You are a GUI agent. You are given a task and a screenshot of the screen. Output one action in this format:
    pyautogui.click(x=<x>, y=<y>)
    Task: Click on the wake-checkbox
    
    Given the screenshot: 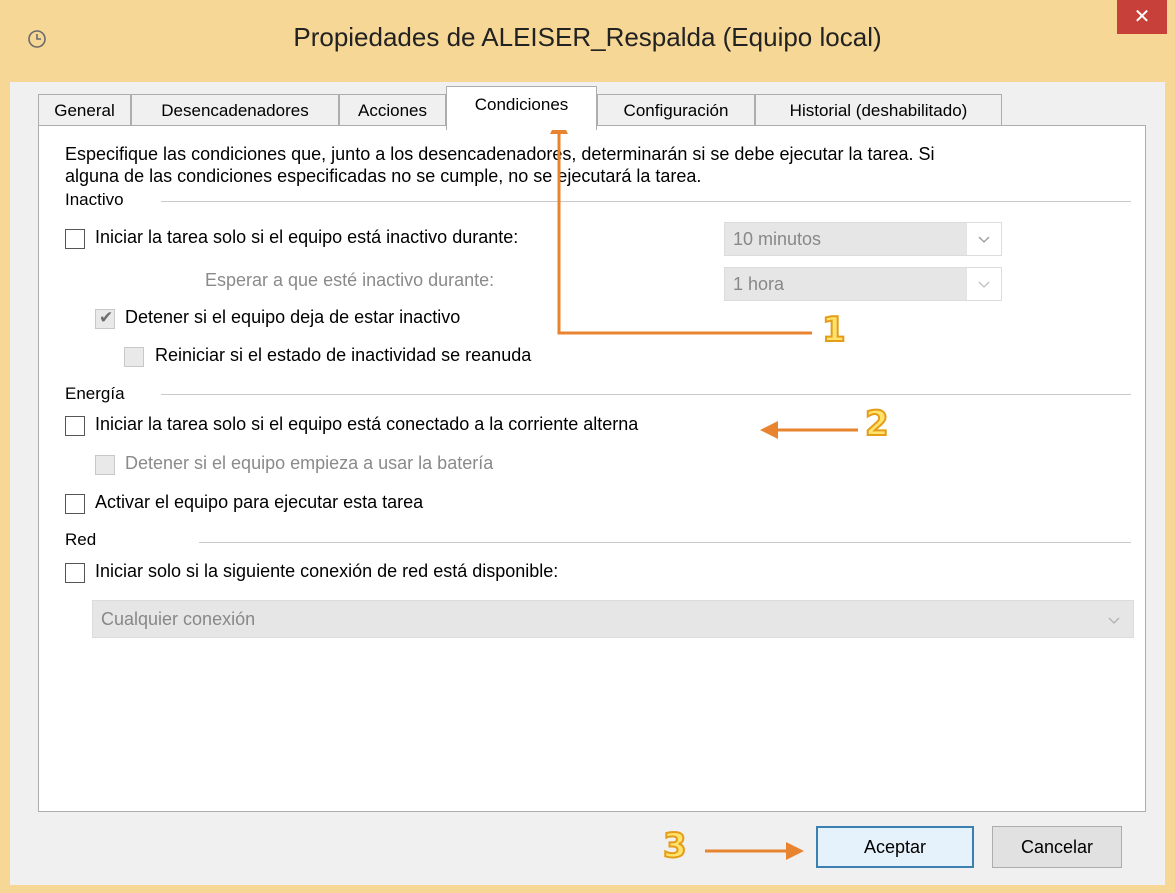 What is the action you would take?
    pyautogui.click(x=75, y=504)
    